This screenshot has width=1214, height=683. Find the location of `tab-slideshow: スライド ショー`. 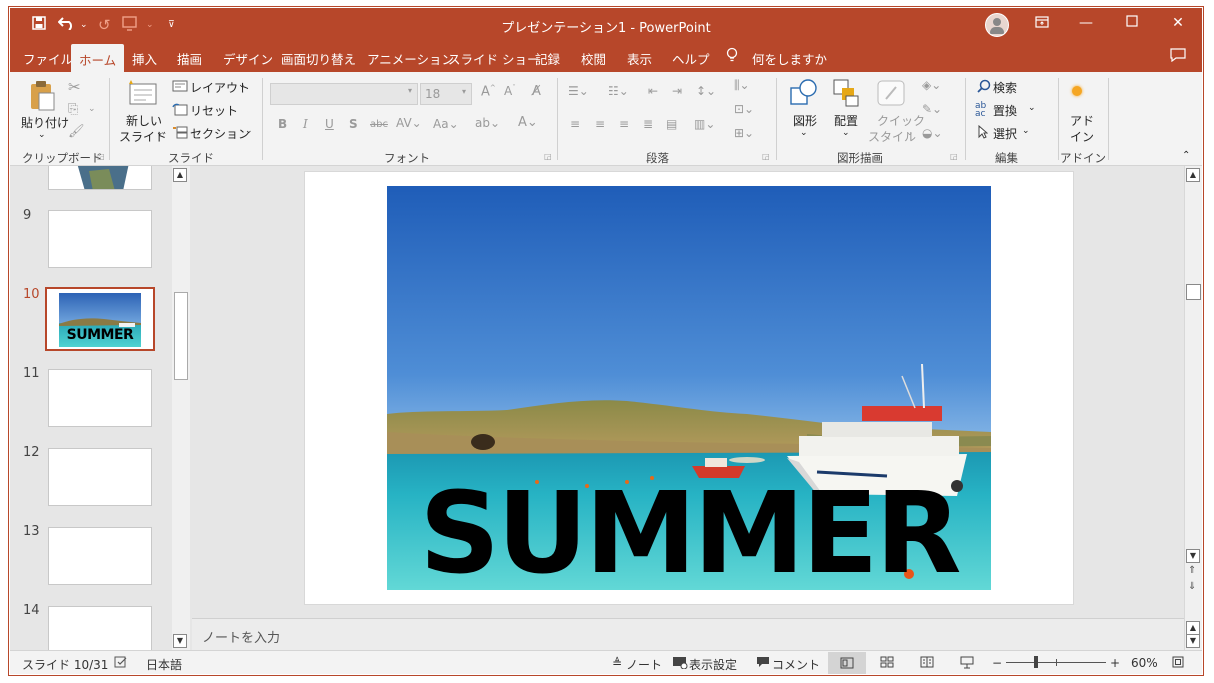

tab-slideshow: スライド ショー is located at coordinates (493, 58).